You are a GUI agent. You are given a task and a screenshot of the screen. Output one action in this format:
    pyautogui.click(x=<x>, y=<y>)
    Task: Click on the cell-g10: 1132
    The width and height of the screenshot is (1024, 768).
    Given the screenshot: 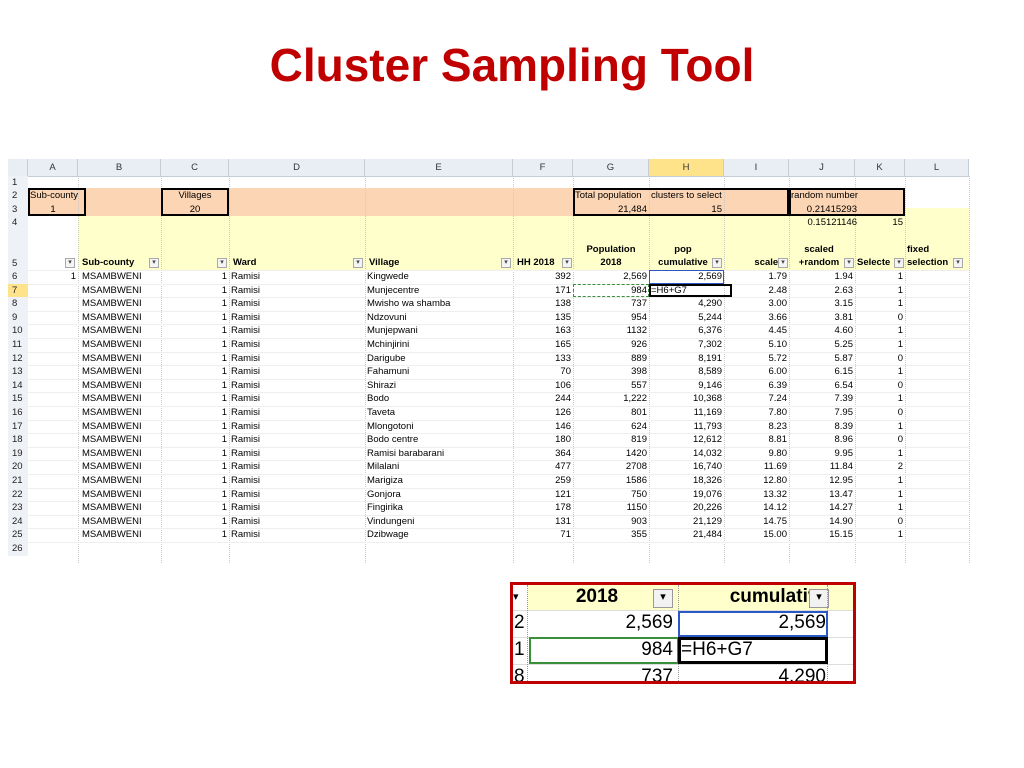 What is the action you would take?
    pyautogui.click(x=611, y=331)
    